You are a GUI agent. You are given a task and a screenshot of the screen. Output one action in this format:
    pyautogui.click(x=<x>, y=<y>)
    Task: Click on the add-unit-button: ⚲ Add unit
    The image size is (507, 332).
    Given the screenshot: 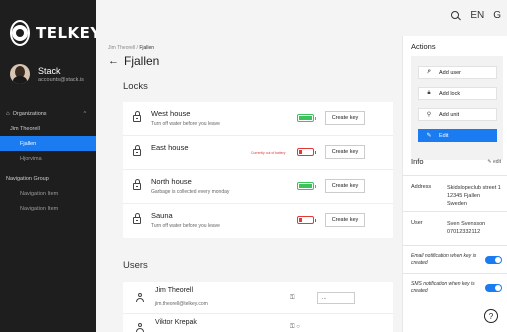 What is the action you would take?
    pyautogui.click(x=457, y=114)
    